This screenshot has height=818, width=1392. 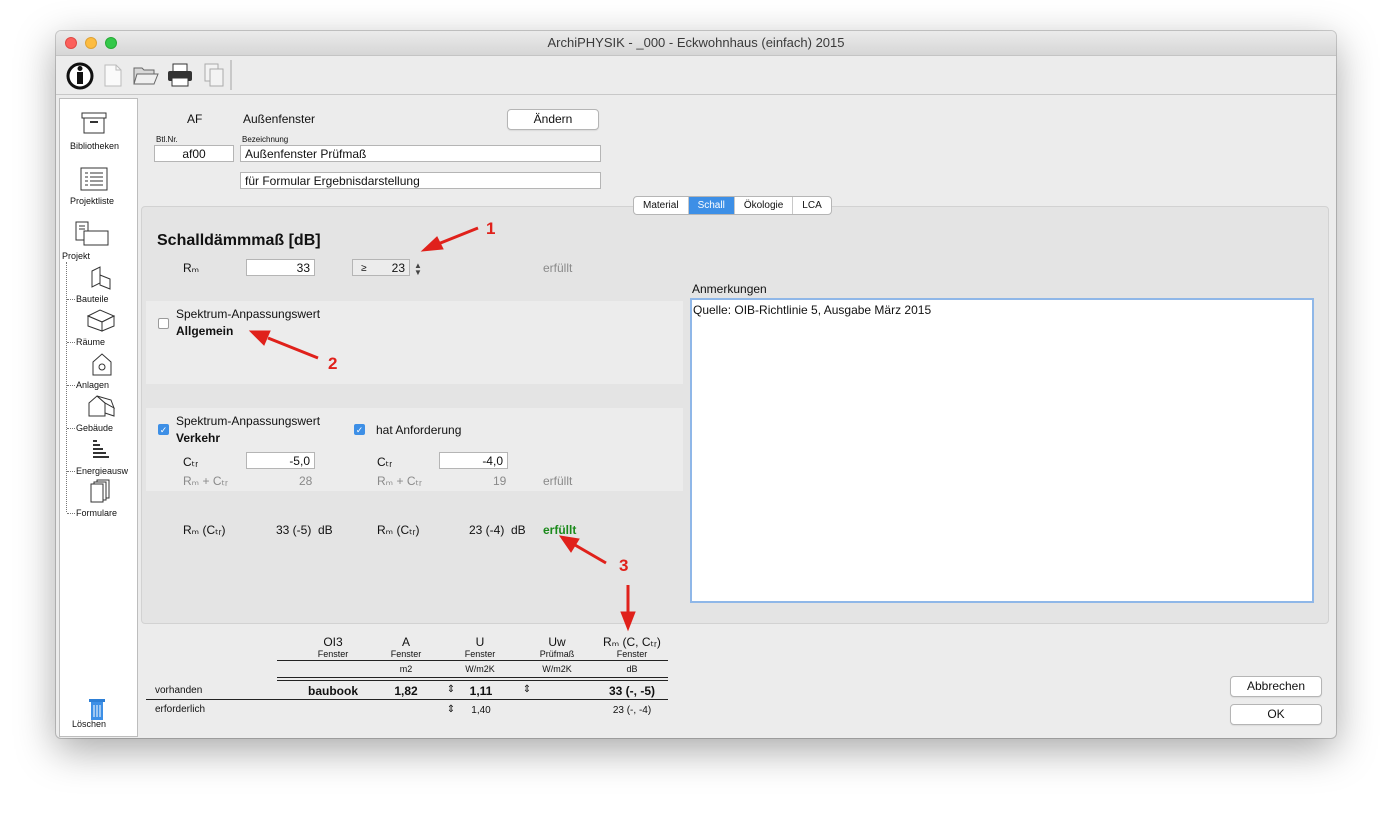 What do you see at coordinates (333, 642) in the screenshot?
I see `col-oi3-title: OI3` at bounding box center [333, 642].